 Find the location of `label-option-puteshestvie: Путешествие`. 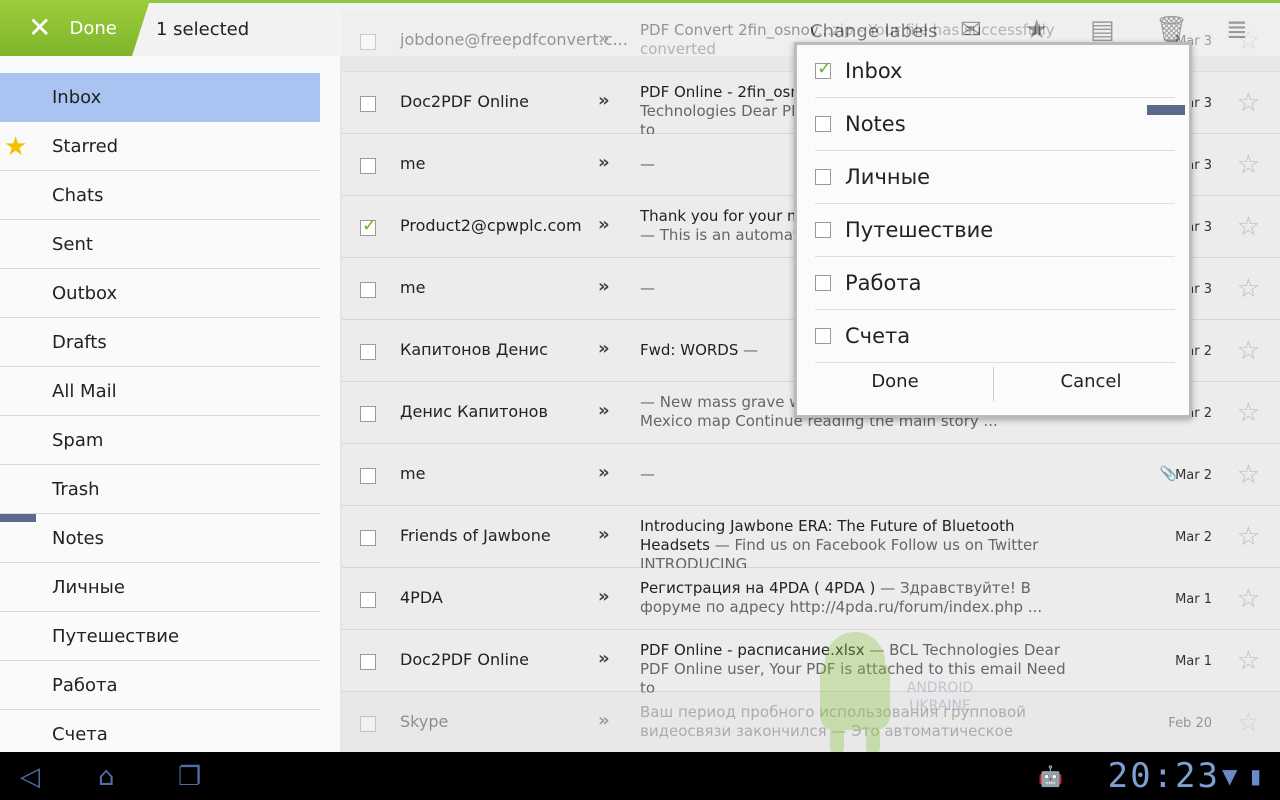

label-option-puteshestvie: Путешествие is located at coordinates (995, 230).